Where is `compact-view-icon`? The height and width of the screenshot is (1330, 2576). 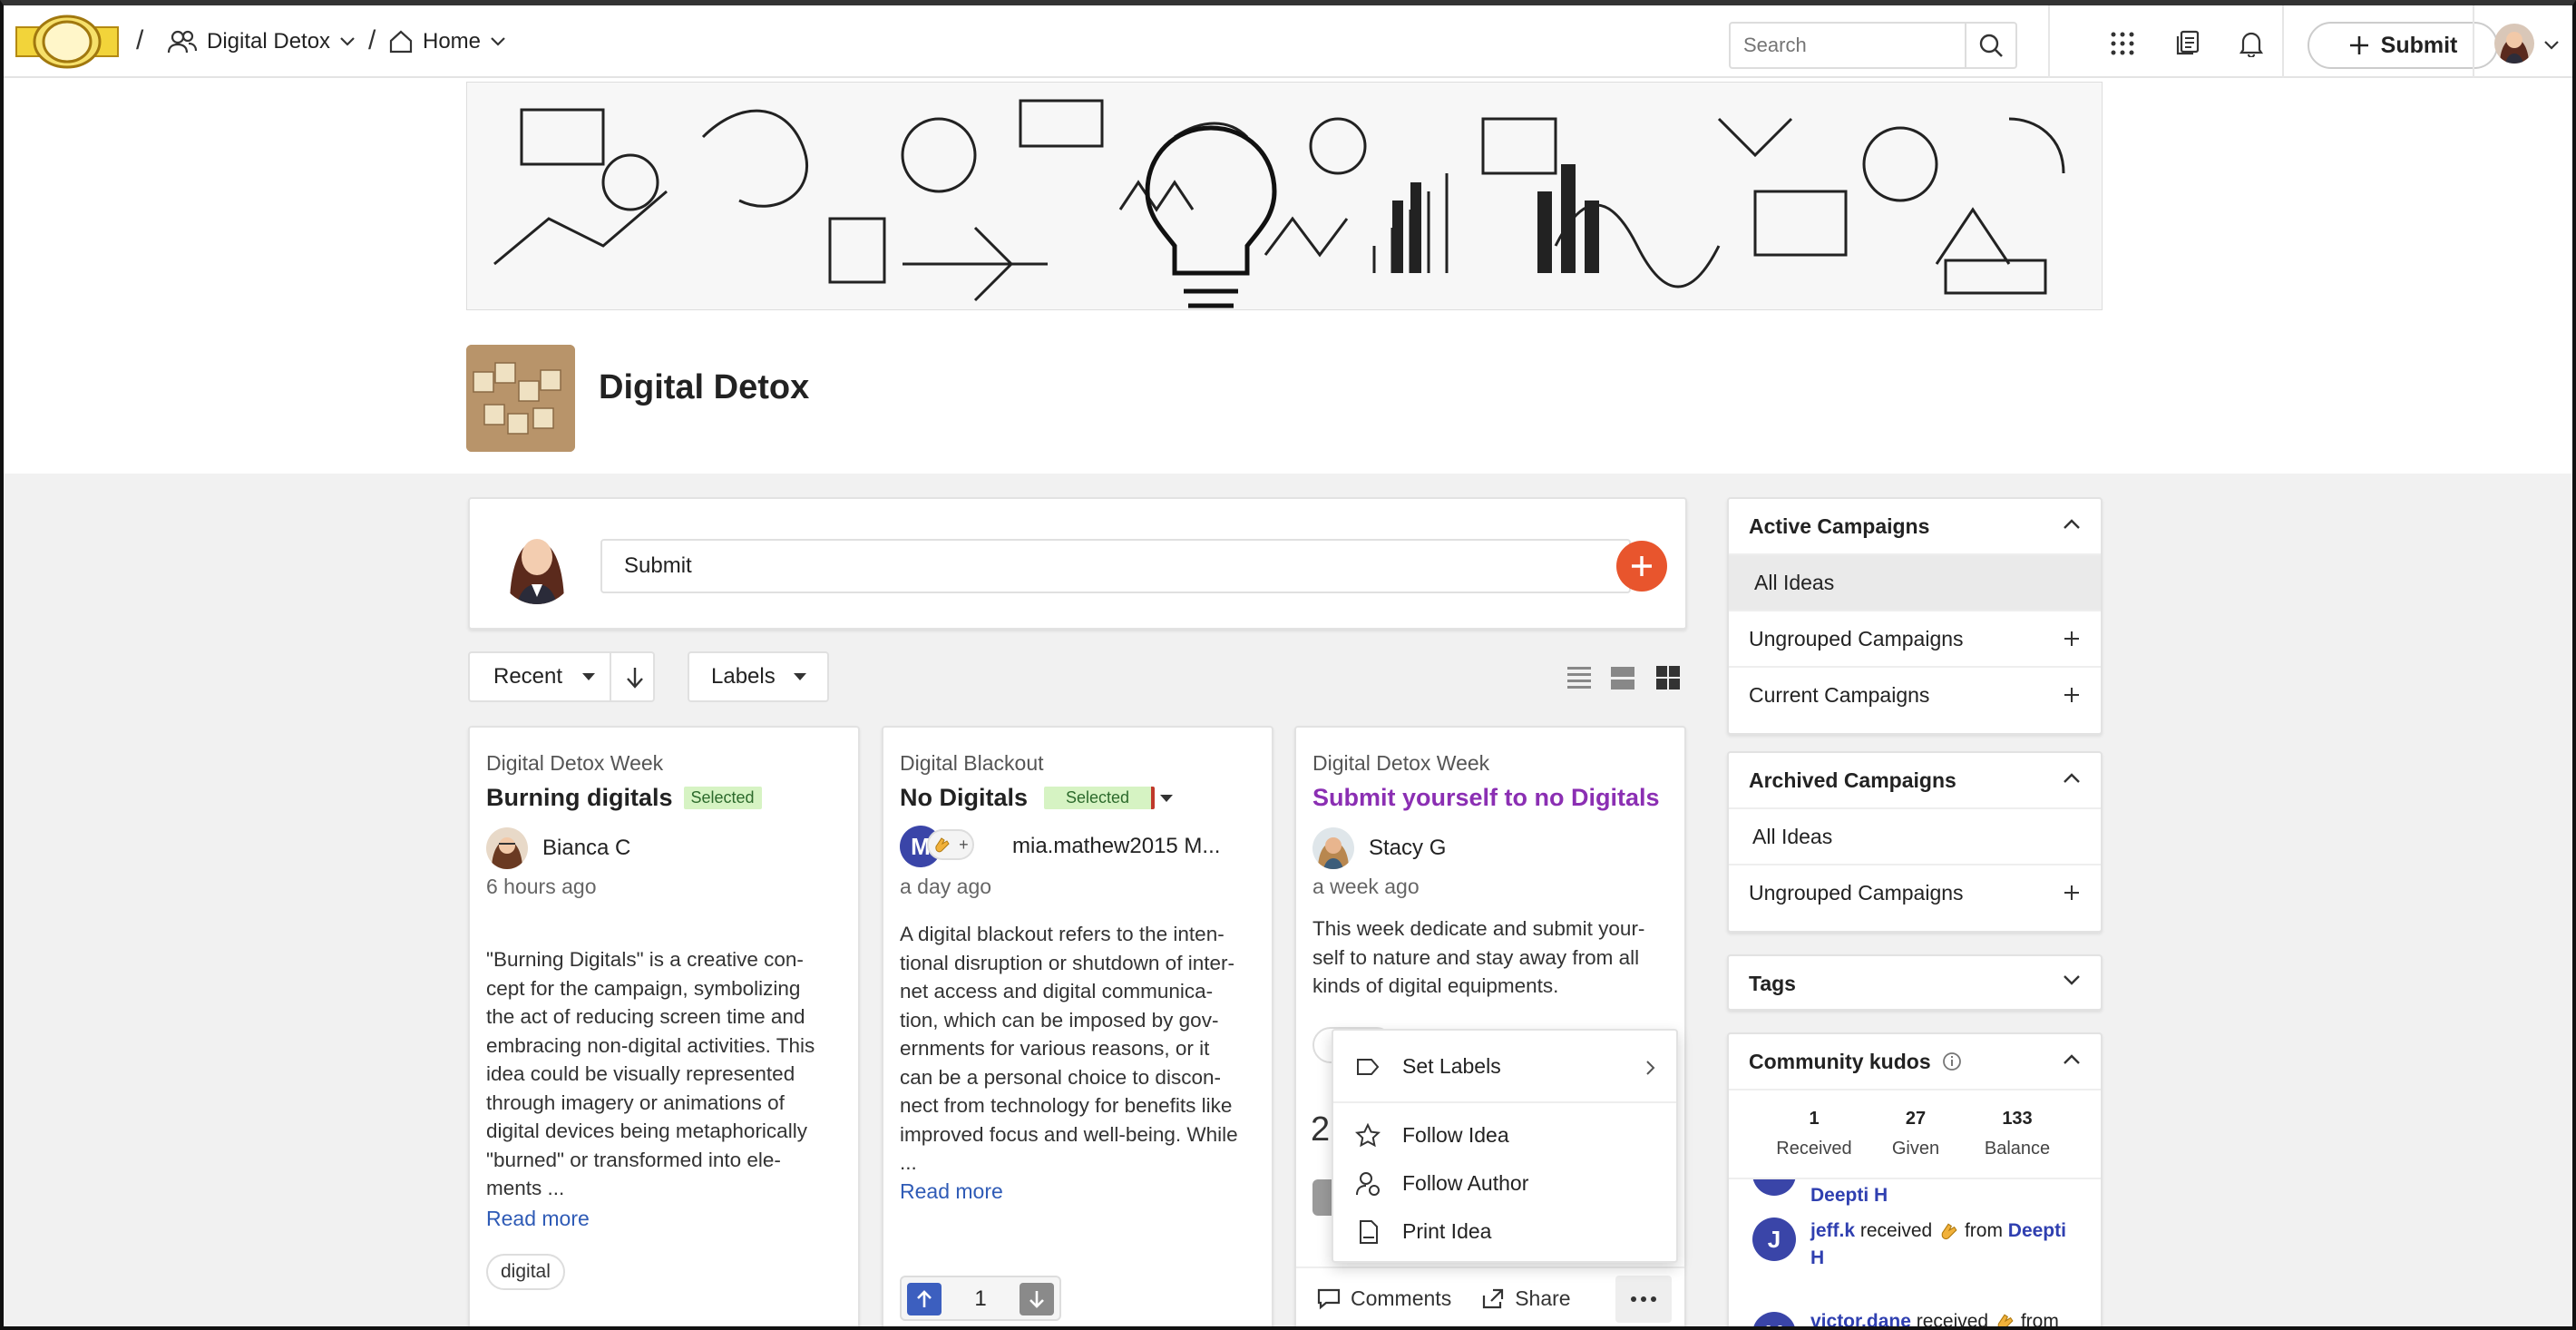
compact-view-icon is located at coordinates (1622, 677).